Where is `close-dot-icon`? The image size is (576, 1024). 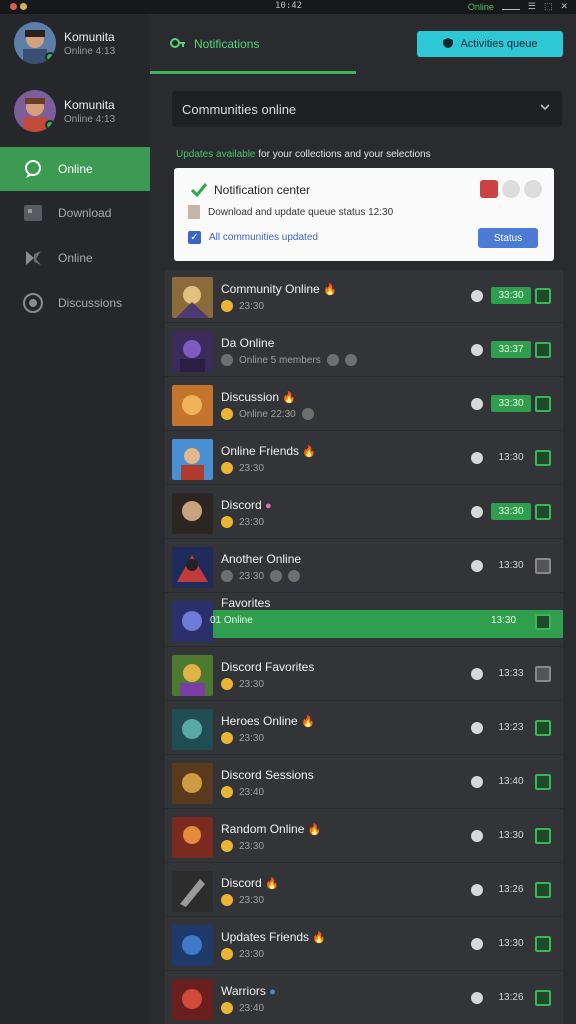 close-dot-icon is located at coordinates (13, 6).